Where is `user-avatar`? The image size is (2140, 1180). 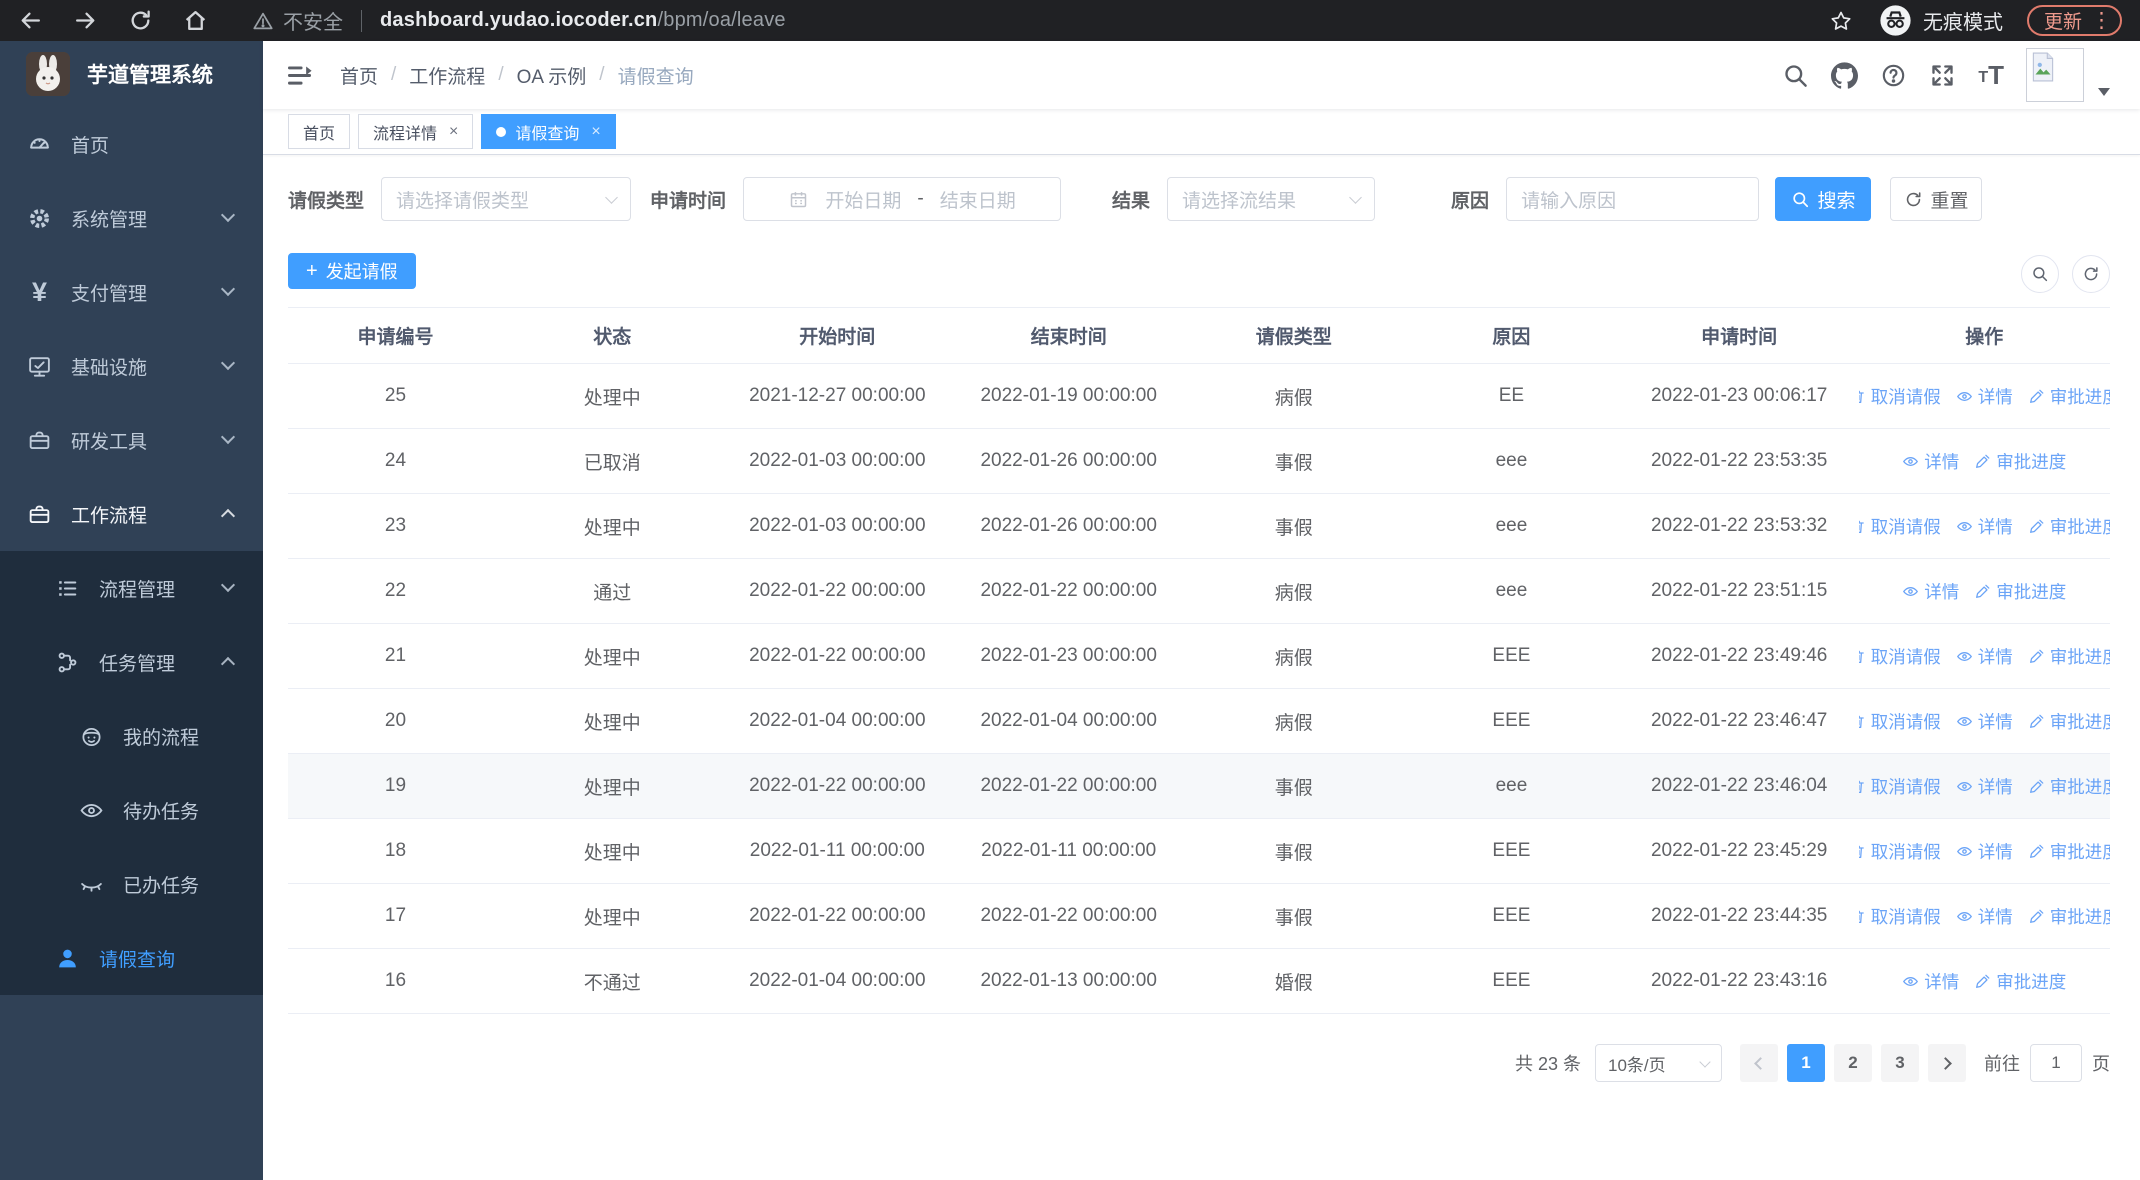 user-avatar is located at coordinates (2055, 75).